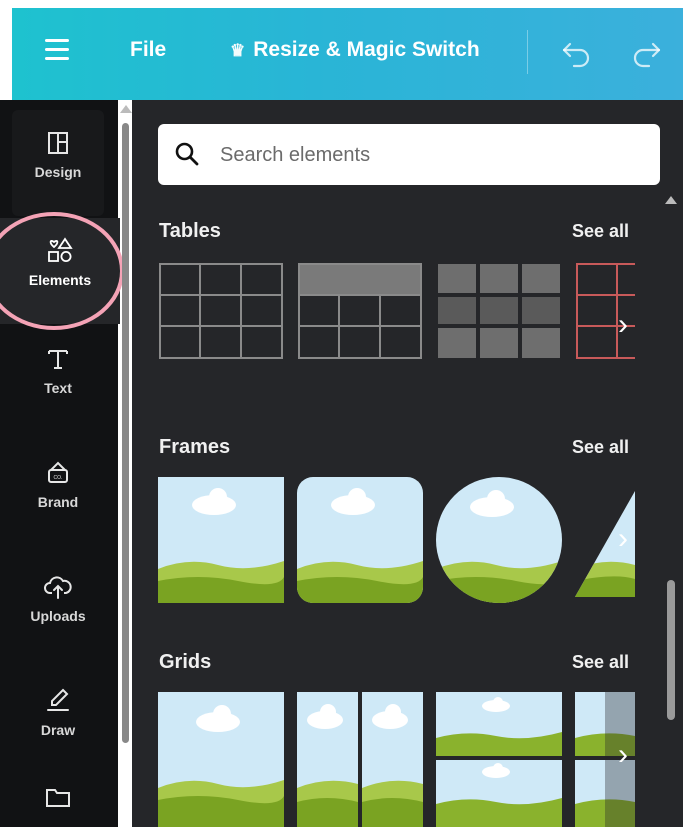 The height and width of the screenshot is (827, 683). I want to click on sidebar-scrollbar, so click(125, 427).